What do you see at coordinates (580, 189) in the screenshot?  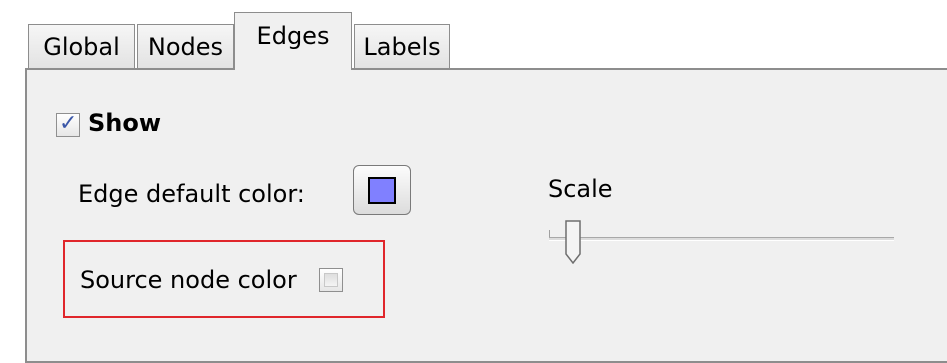 I see `scale-label: Scale` at bounding box center [580, 189].